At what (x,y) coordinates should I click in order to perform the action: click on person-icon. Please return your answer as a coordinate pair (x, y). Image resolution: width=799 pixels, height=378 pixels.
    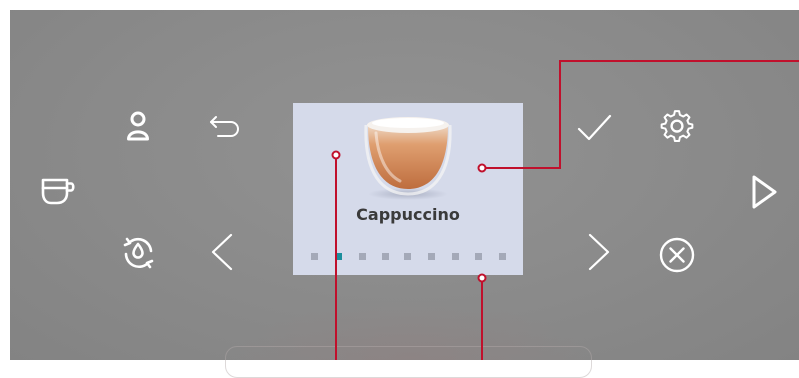
    Looking at the image, I should click on (138, 128).